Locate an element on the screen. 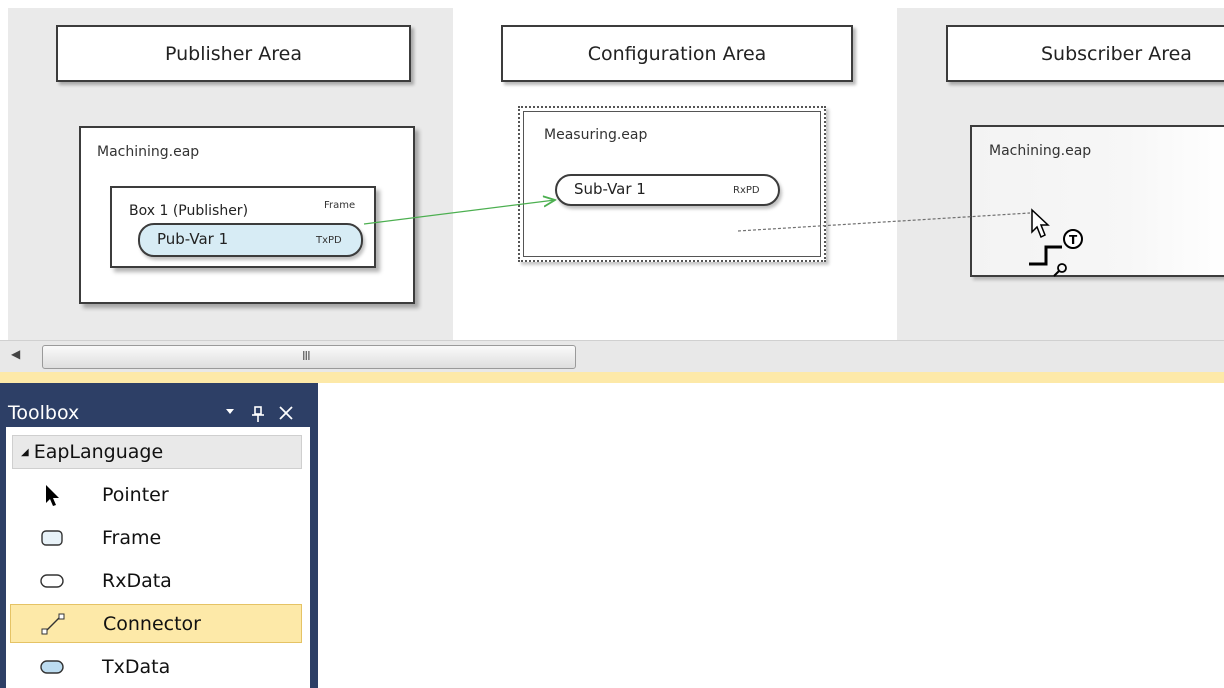  connector-drag-cursor-icon: T is located at coordinates (1056, 242).